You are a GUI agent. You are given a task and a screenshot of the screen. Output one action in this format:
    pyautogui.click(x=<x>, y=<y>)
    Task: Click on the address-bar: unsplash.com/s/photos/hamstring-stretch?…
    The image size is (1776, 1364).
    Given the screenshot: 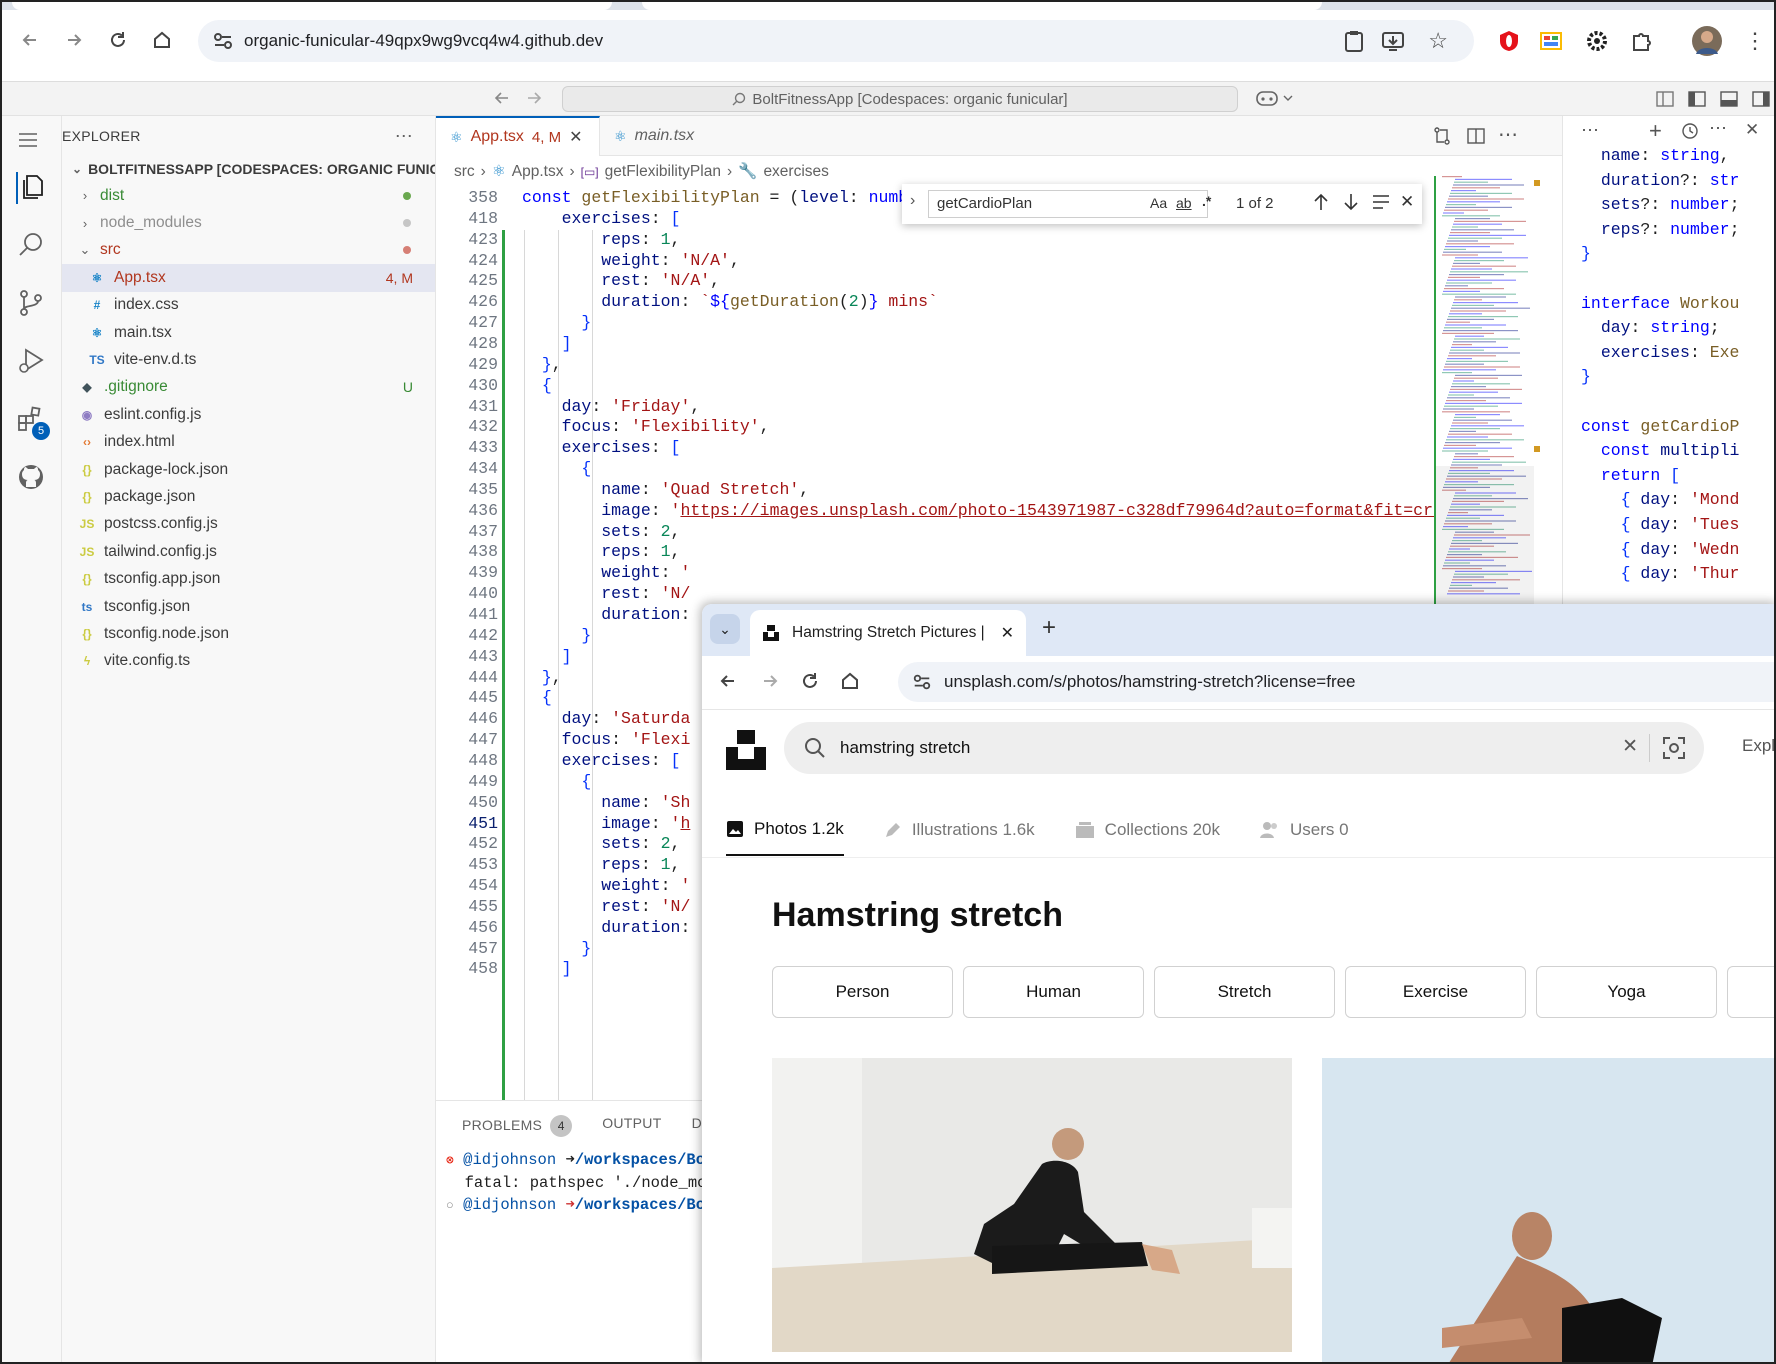 What is the action you would take?
    pyautogui.click(x=1336, y=682)
    